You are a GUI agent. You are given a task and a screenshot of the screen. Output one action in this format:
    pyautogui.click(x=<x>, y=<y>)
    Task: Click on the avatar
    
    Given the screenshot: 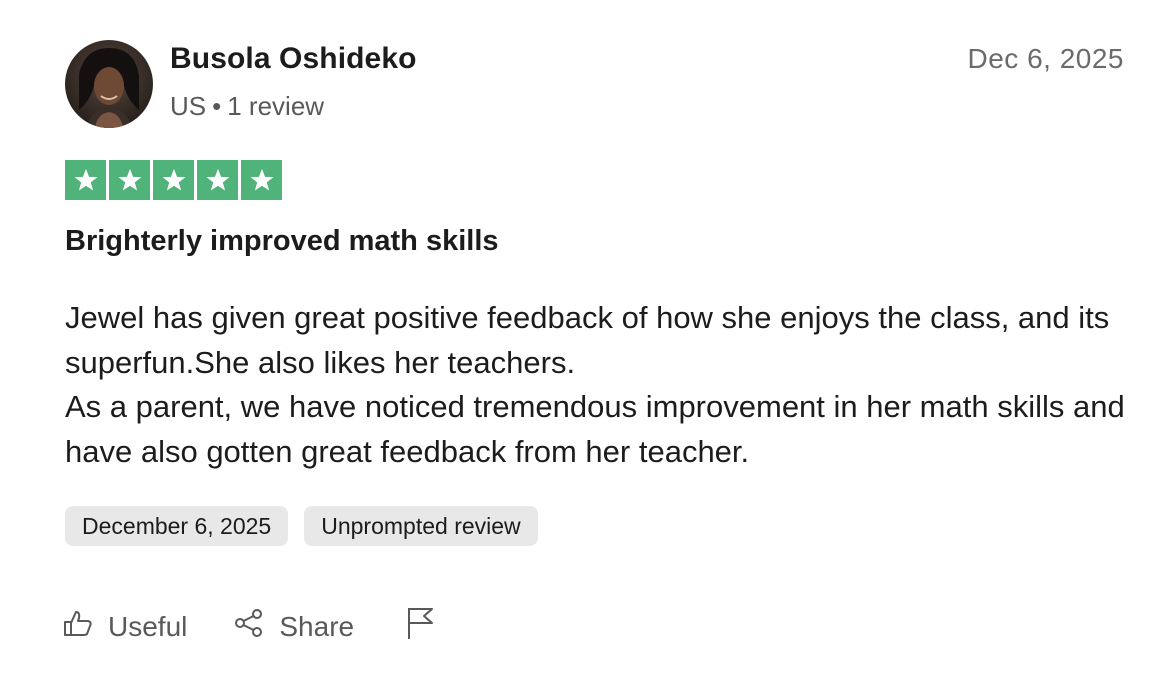 What is the action you would take?
    pyautogui.click(x=109, y=84)
    